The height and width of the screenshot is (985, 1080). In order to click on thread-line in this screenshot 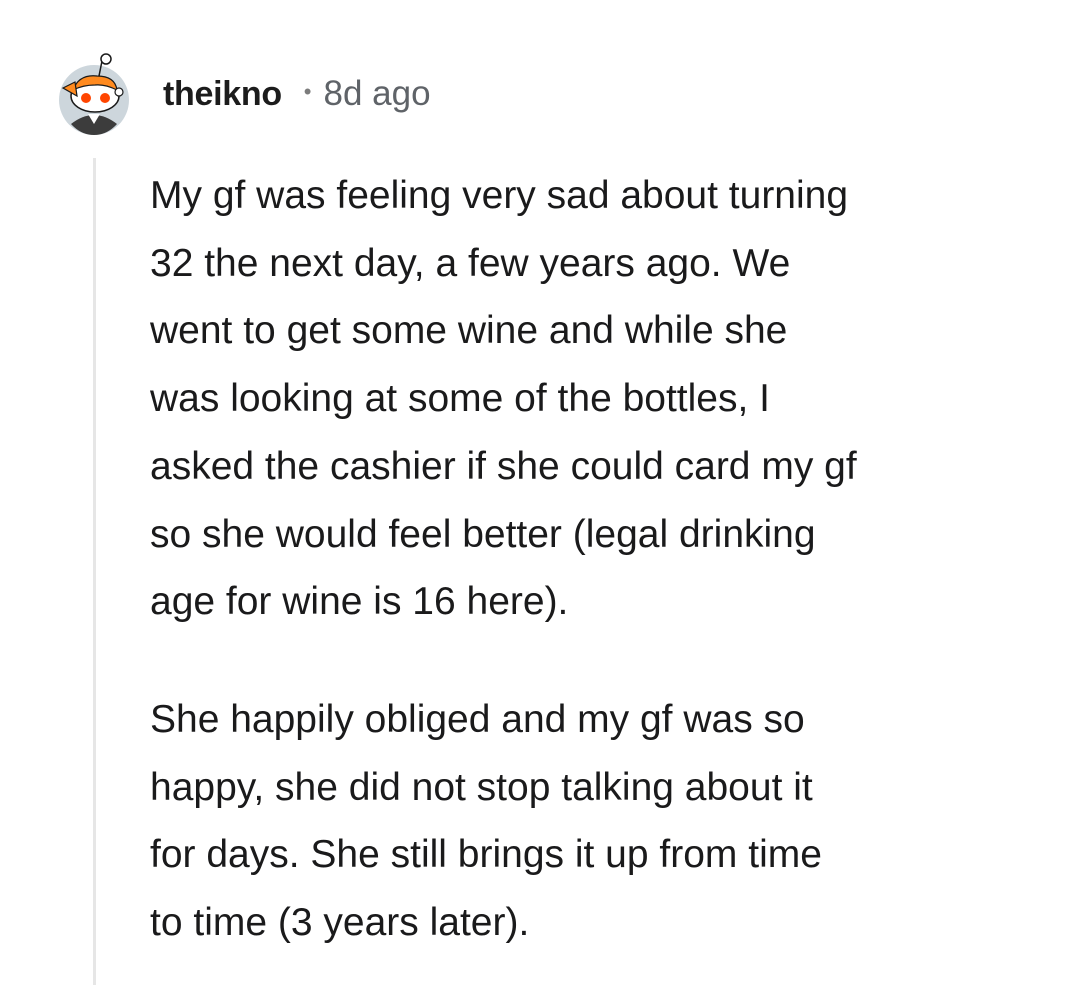, I will do `click(94, 571)`.